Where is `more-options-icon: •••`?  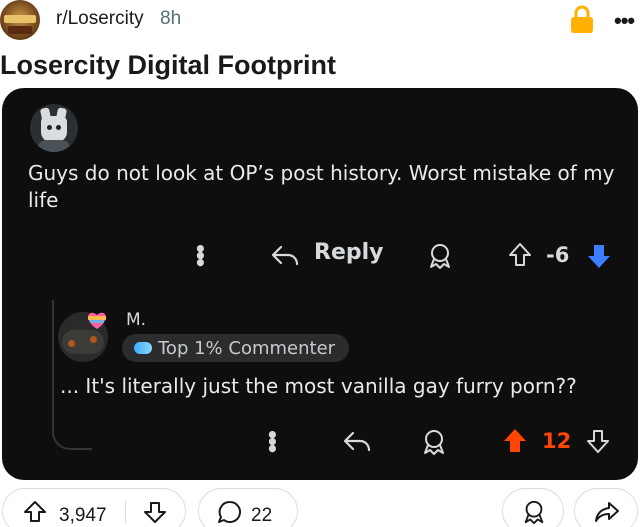 more-options-icon: ••• is located at coordinates (624, 21).